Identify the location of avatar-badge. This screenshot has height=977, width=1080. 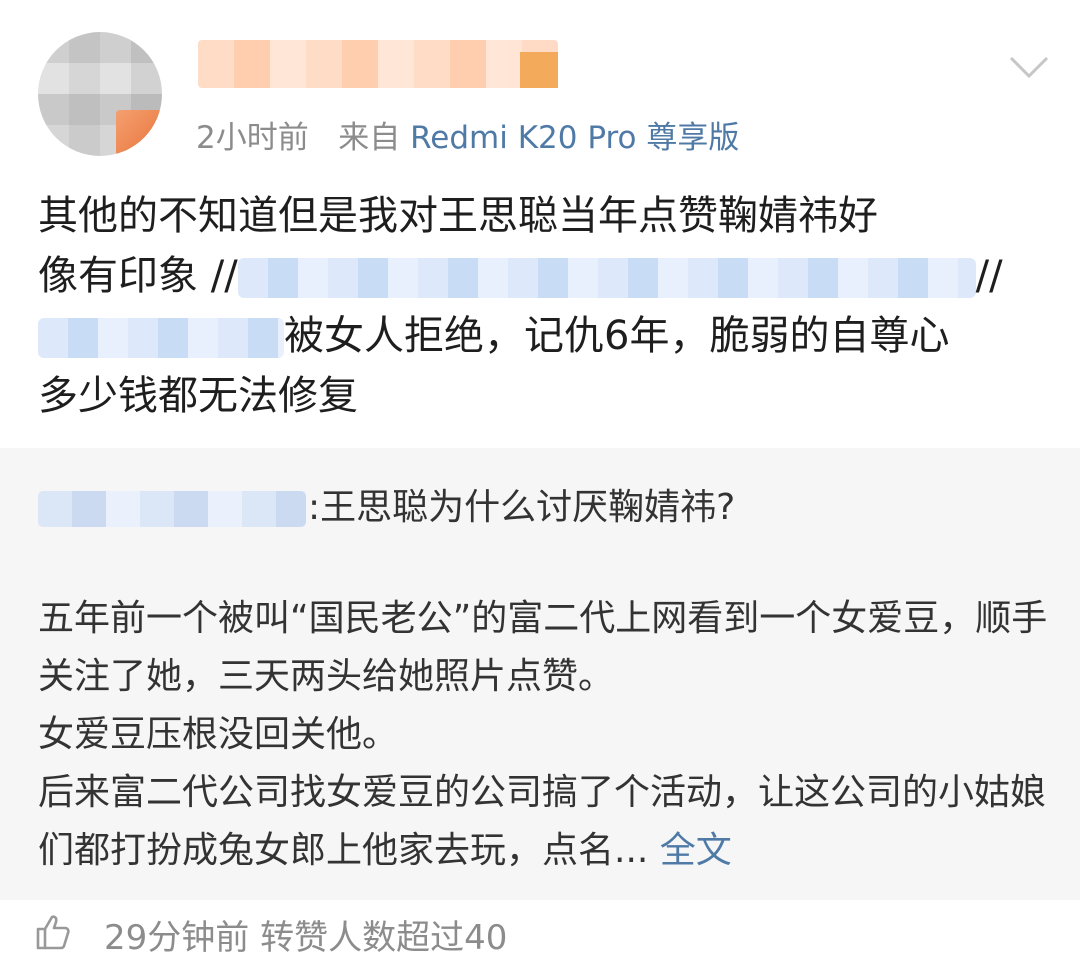
(139, 133).